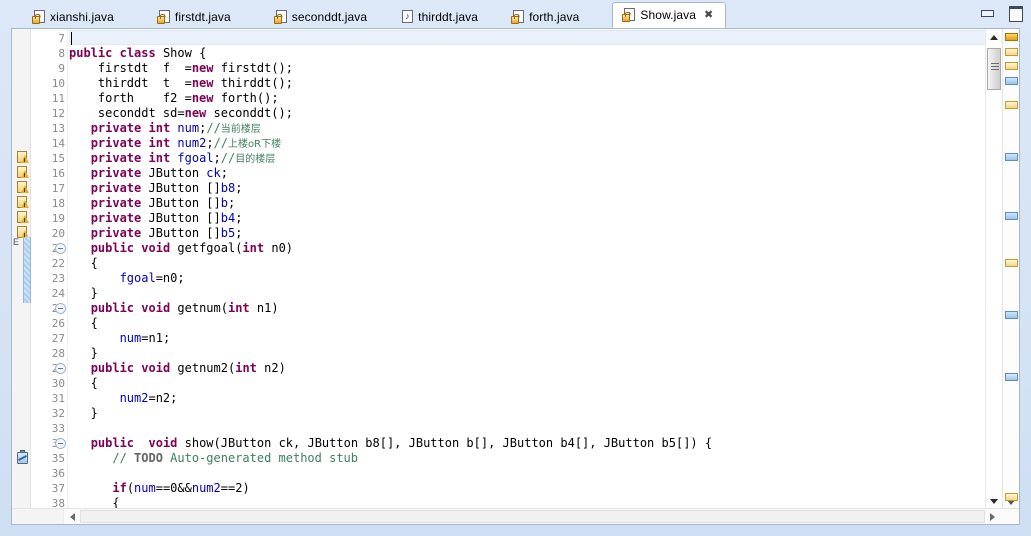 The width and height of the screenshot is (1031, 536). I want to click on code-line: private int fgoal;//目的楼层, so click(183, 158).